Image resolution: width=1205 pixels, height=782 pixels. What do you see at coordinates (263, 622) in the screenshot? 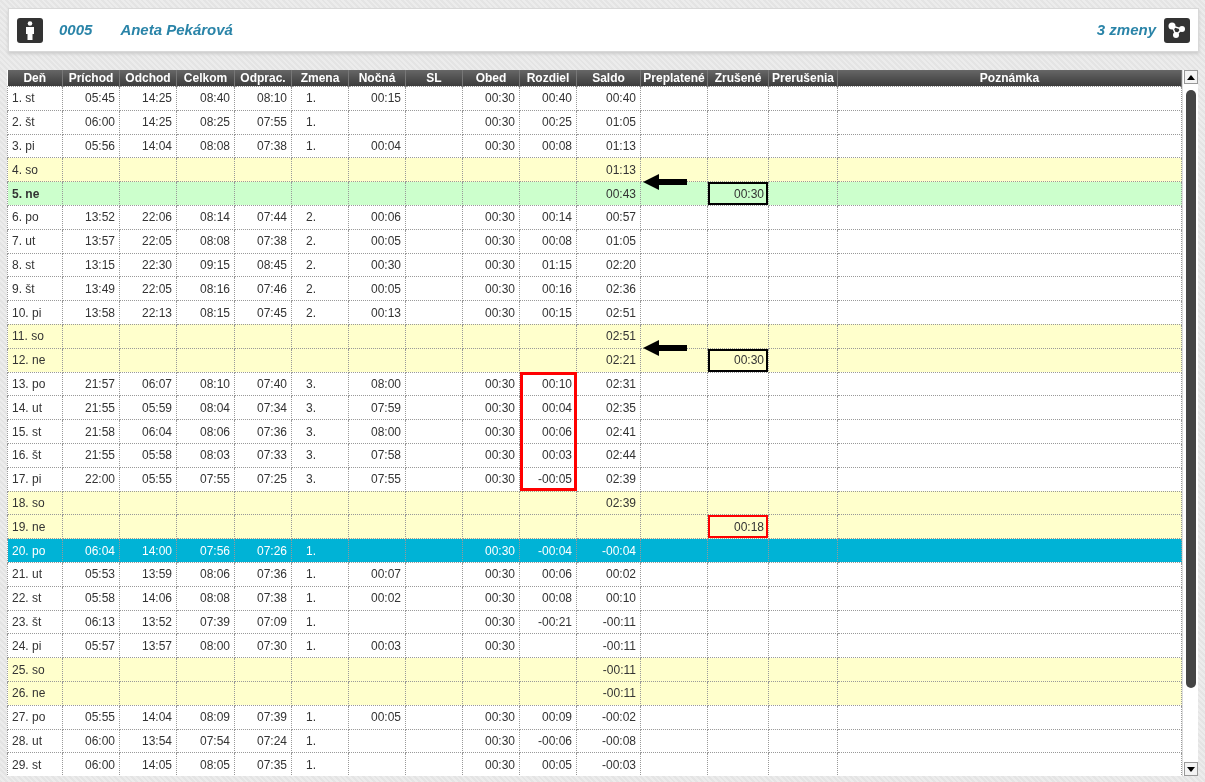
I see `table-cell: 07:09` at bounding box center [263, 622].